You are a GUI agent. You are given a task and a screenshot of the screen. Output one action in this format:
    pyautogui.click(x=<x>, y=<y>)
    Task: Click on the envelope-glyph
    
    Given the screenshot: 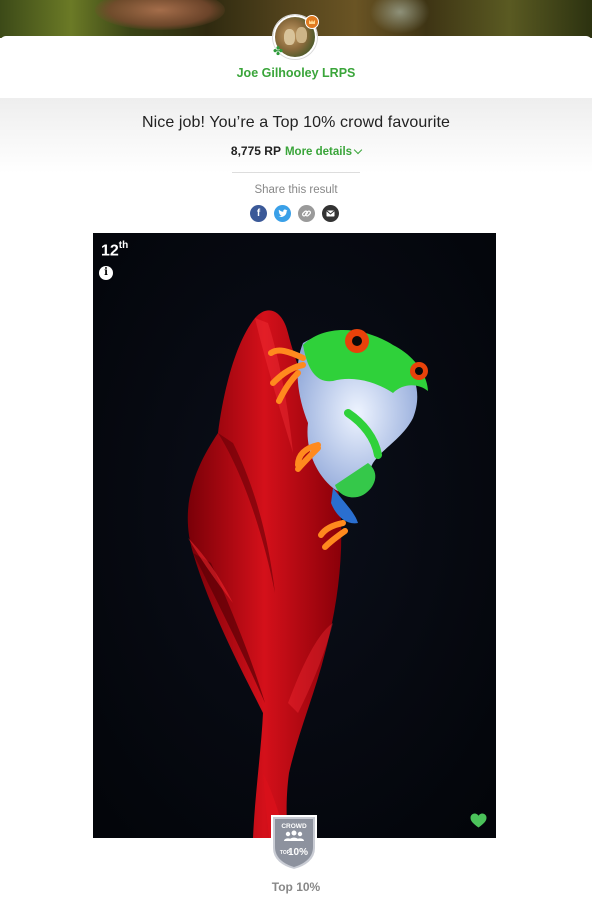 What is the action you would take?
    pyautogui.click(x=330, y=213)
    